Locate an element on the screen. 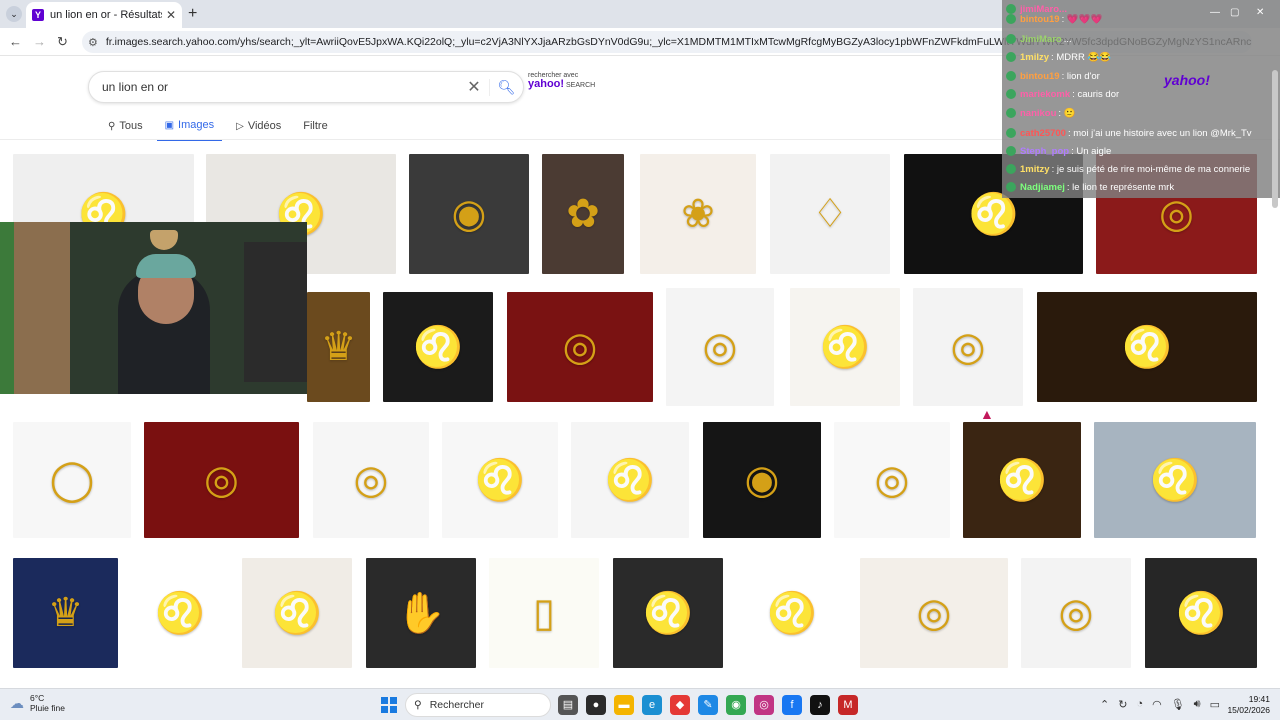 The height and width of the screenshot is (720, 1280). tiktok-icon: ♪ is located at coordinates (820, 705).